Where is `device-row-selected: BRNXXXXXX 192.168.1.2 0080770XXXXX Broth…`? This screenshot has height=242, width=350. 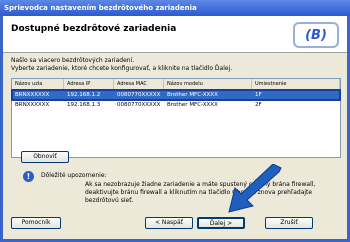
device-row-selected: BRNXXXXXX 192.168.1.2 0080770XXXXX Broth… is located at coordinates (176, 95).